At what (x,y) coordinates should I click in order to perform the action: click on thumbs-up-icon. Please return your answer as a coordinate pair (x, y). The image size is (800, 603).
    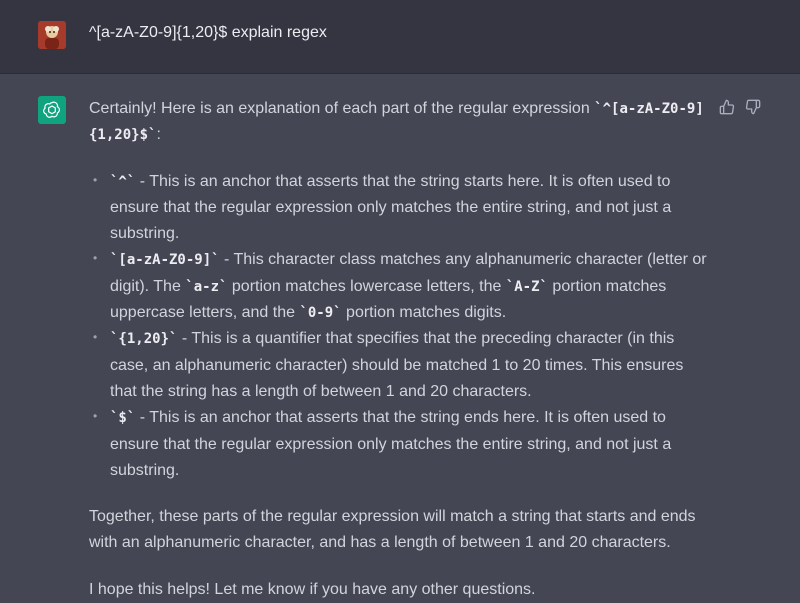
    Looking at the image, I should click on (727, 107).